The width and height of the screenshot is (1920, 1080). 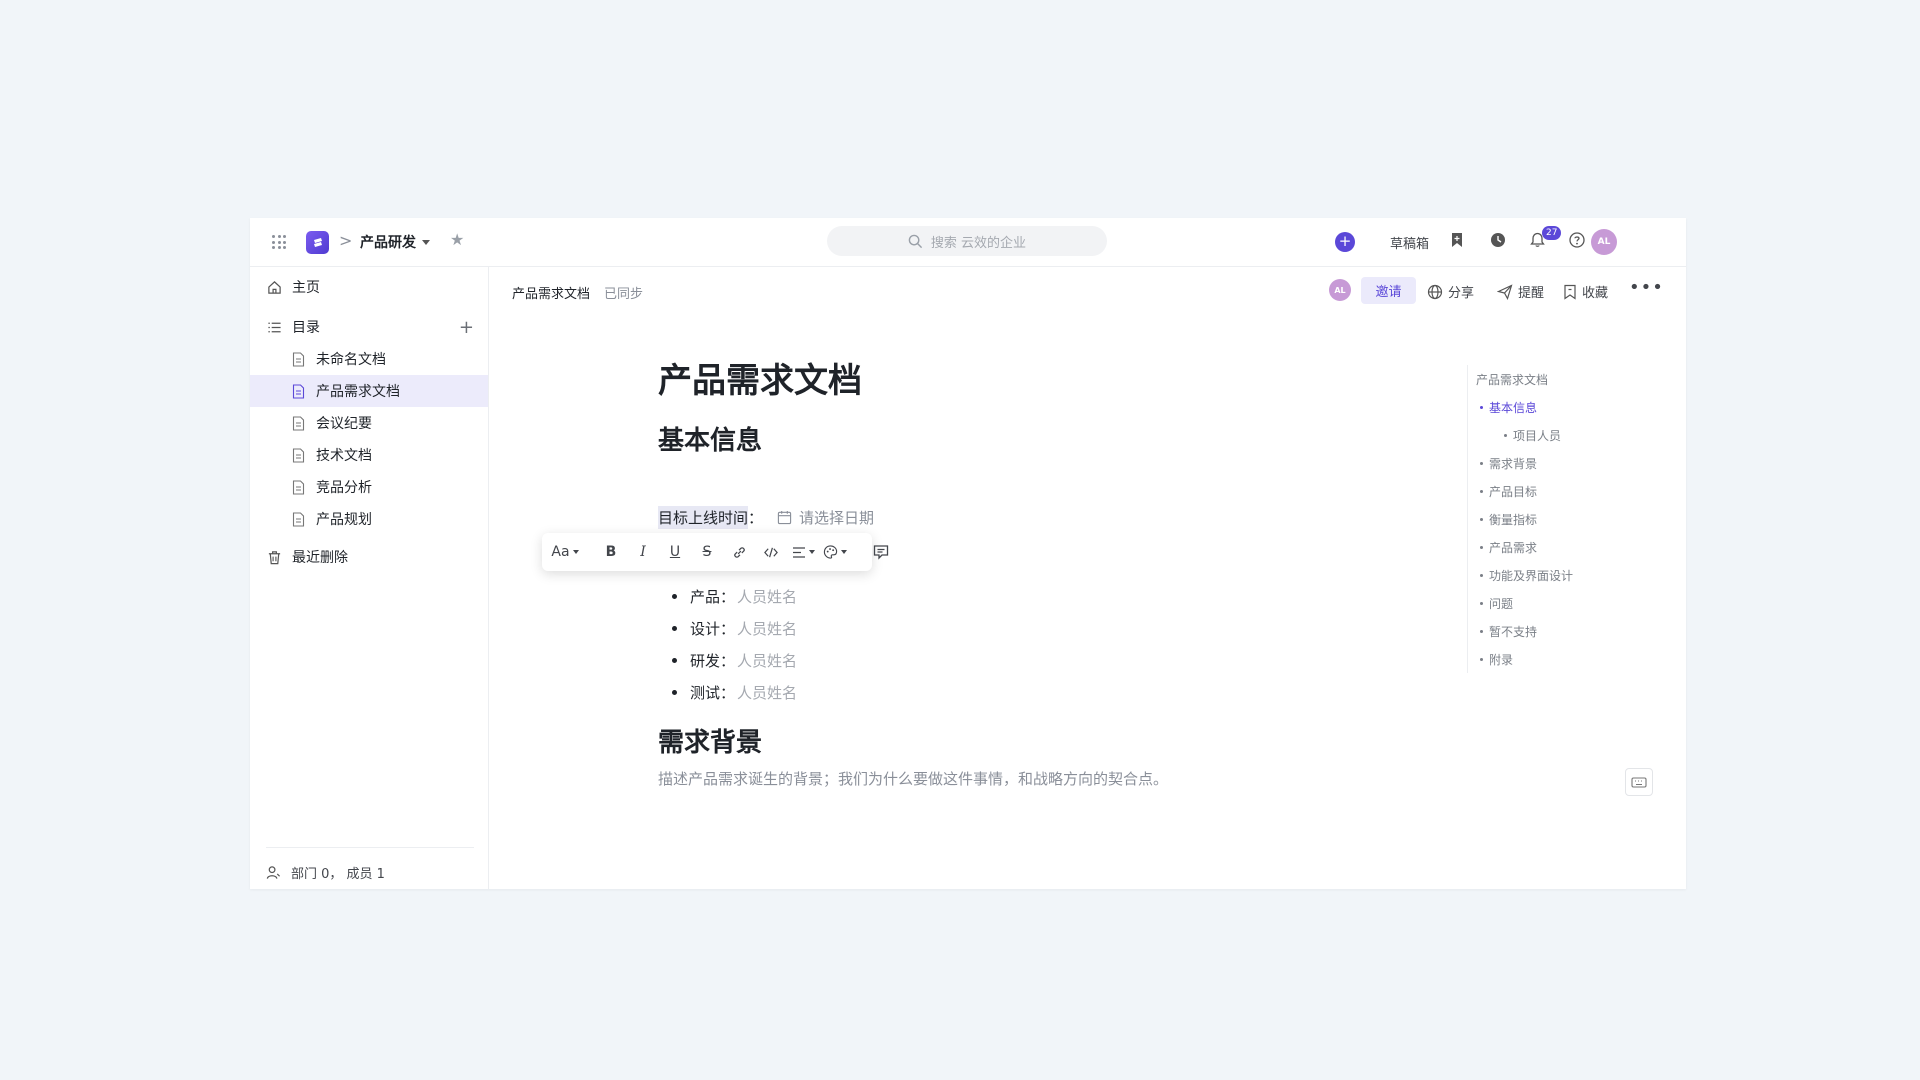 I want to click on remind-button: 提醒, so click(x=1520, y=291).